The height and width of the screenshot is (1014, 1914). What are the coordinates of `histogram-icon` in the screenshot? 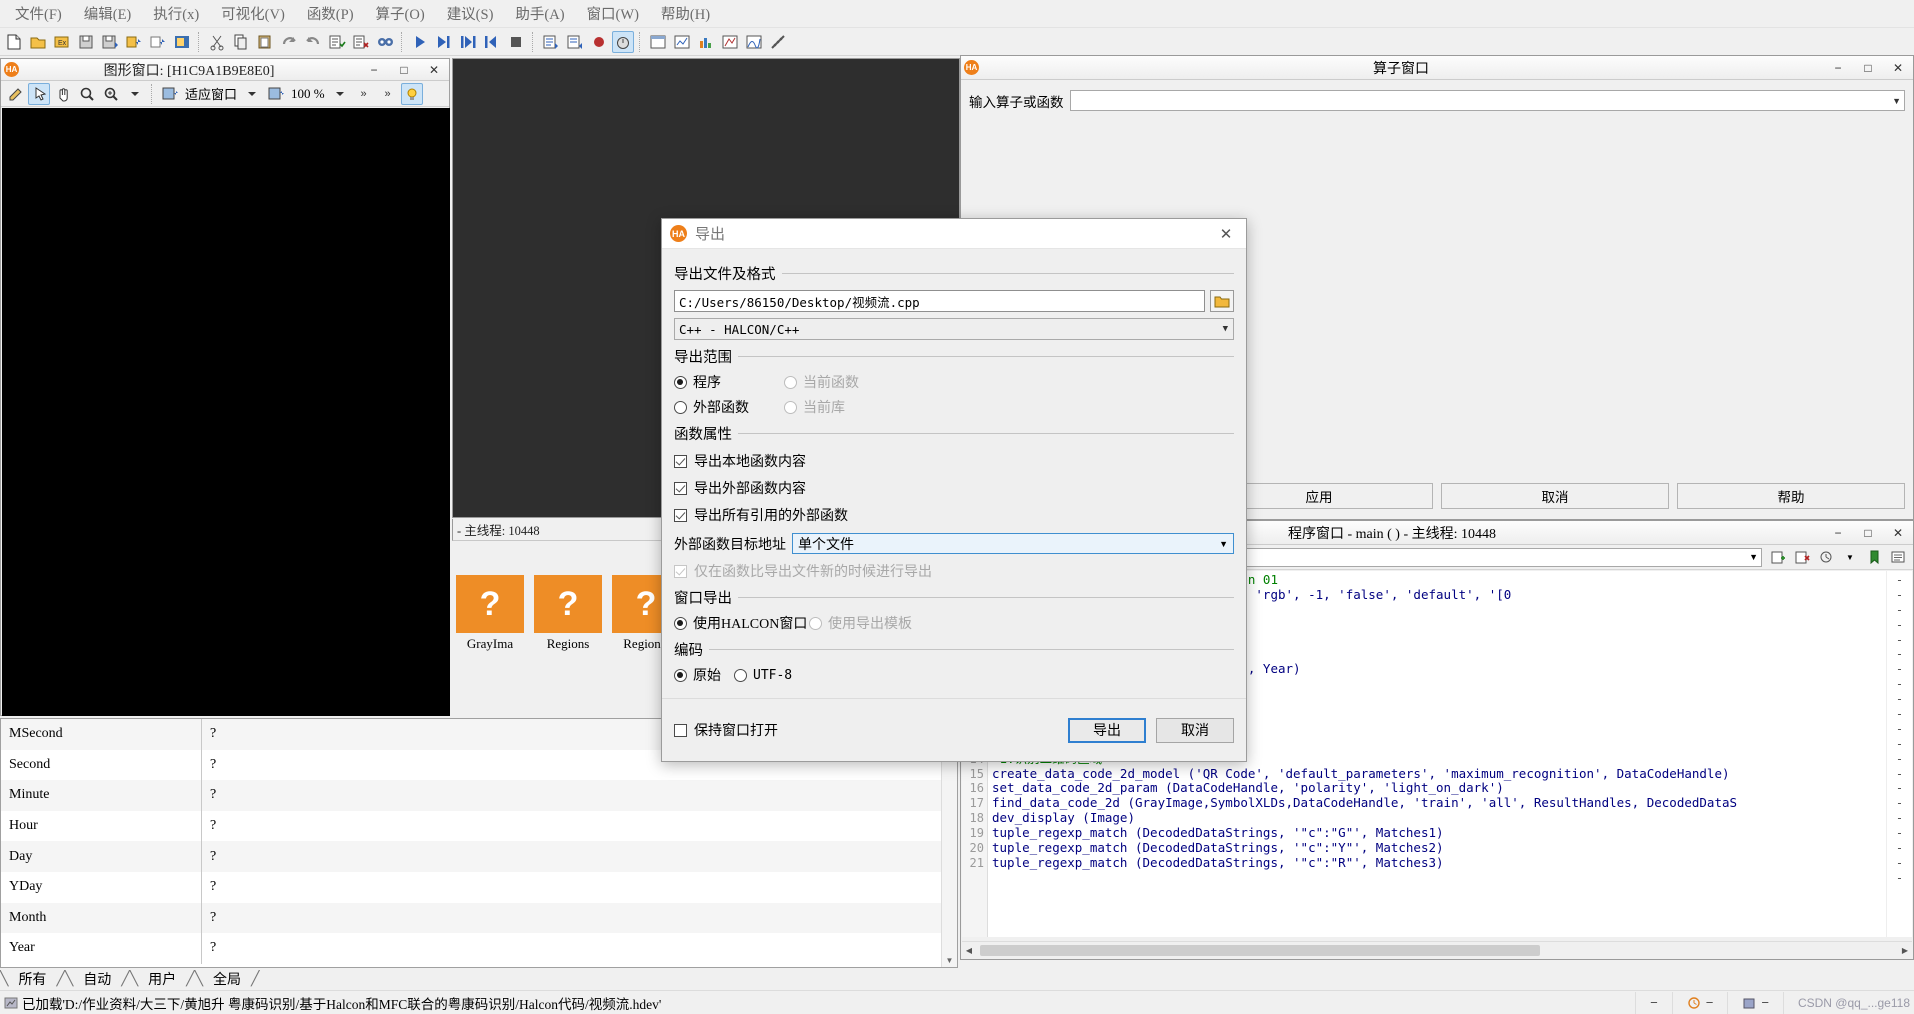 It's located at (706, 42).